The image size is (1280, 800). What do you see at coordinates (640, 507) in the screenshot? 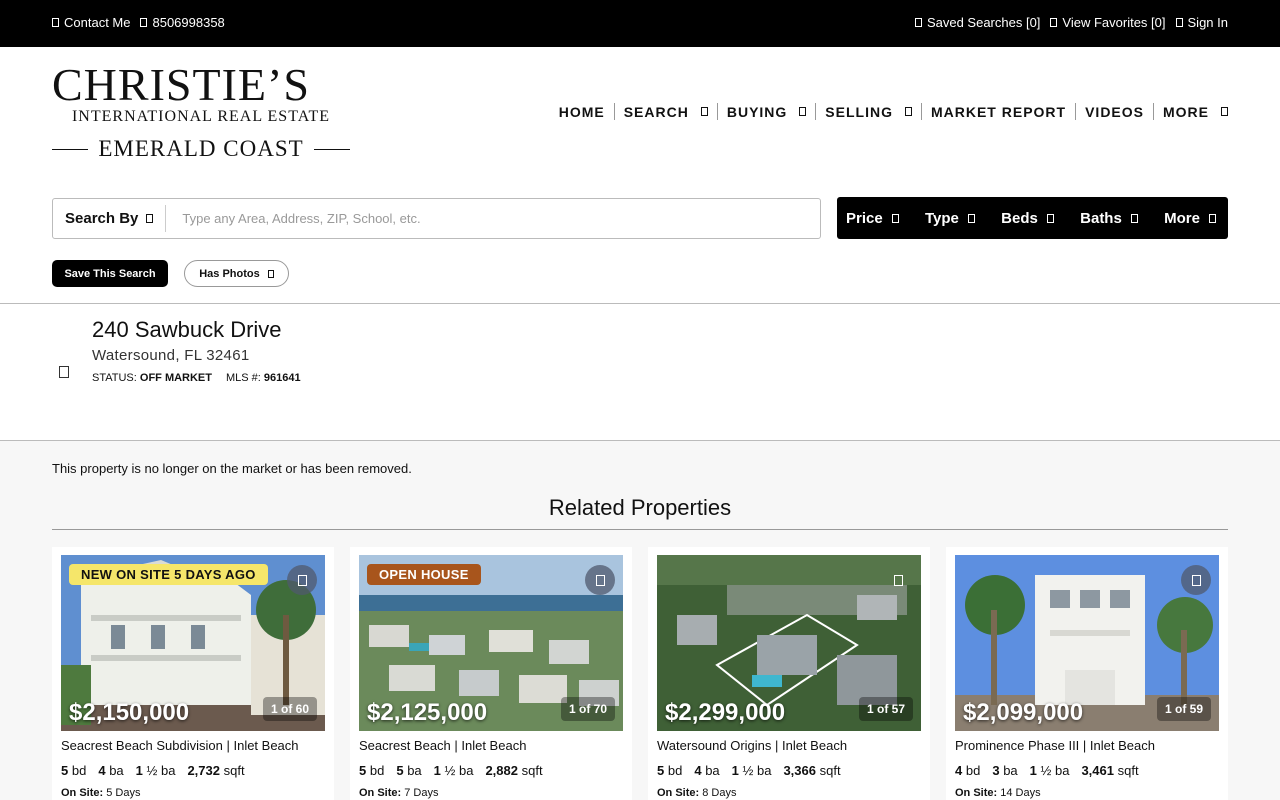
I see `related-heading: Related Properties` at bounding box center [640, 507].